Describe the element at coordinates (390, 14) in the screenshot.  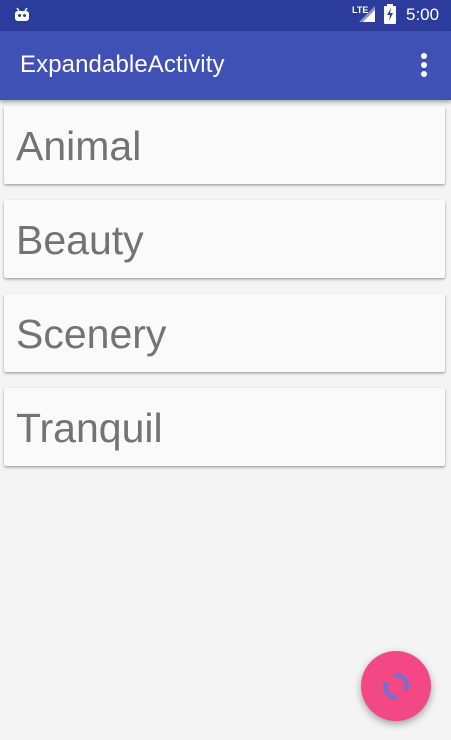
I see `battery-charging-icon` at that location.